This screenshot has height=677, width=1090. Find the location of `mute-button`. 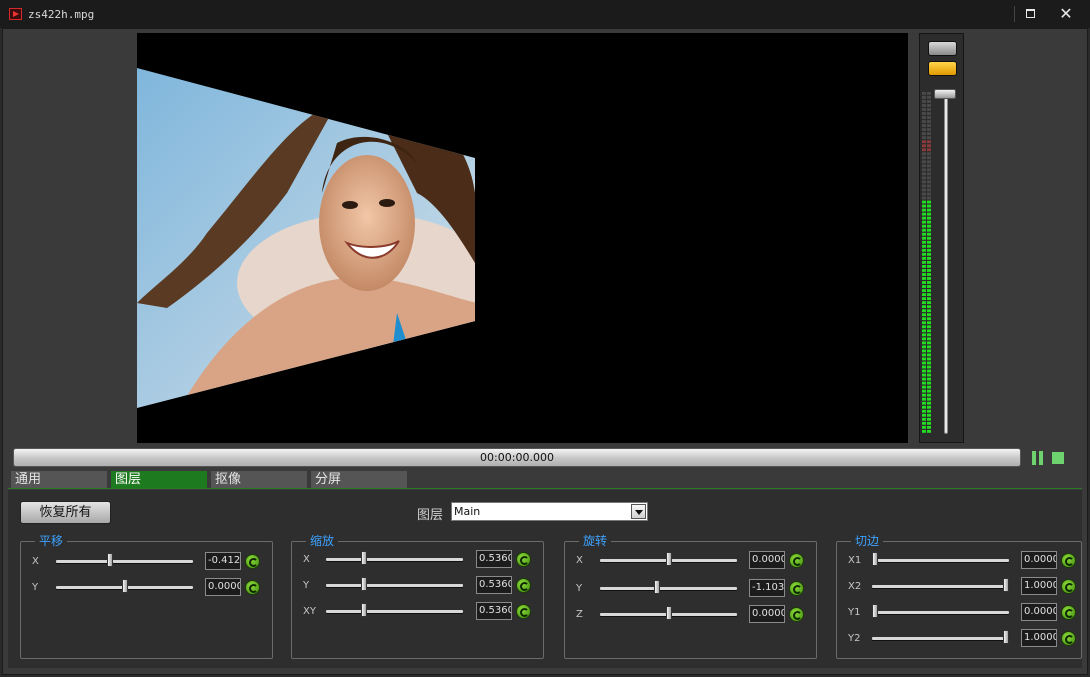

mute-button is located at coordinates (942, 48).